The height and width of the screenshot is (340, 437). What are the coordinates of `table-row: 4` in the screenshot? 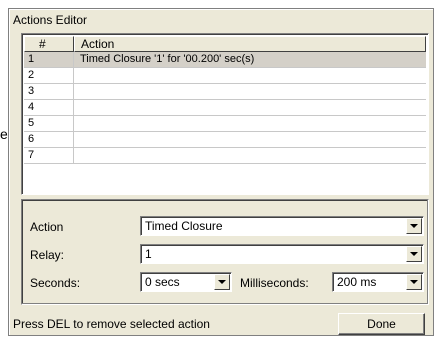 It's located at (225, 108).